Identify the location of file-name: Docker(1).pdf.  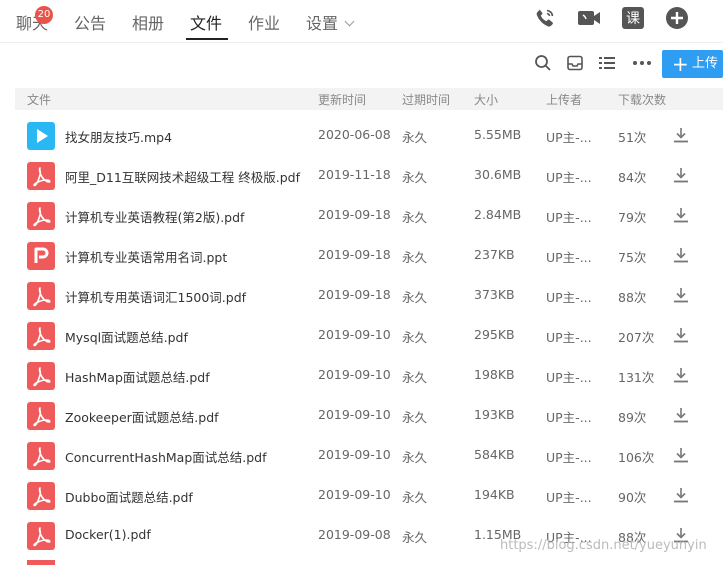
(108, 534).